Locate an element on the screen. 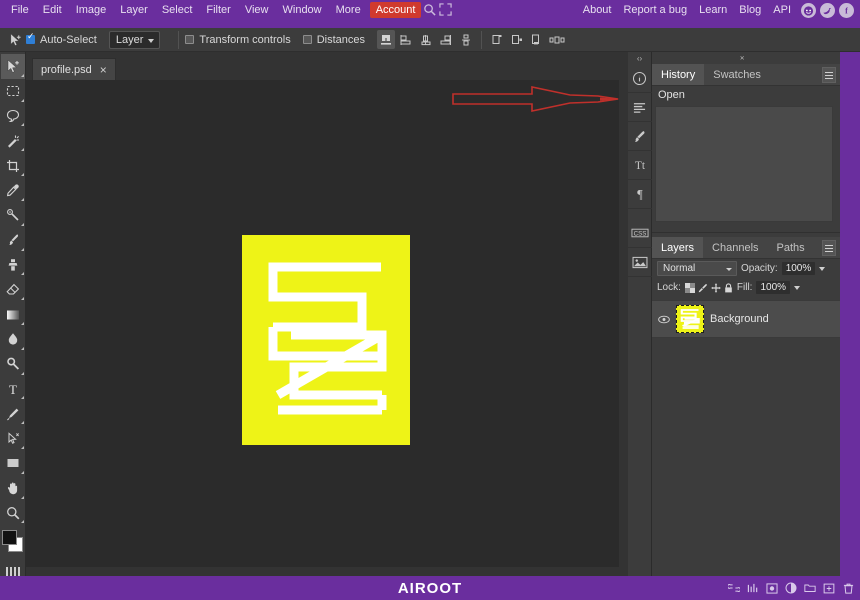 This screenshot has height=600, width=860. fullscreen-icon is located at coordinates (447, 10).